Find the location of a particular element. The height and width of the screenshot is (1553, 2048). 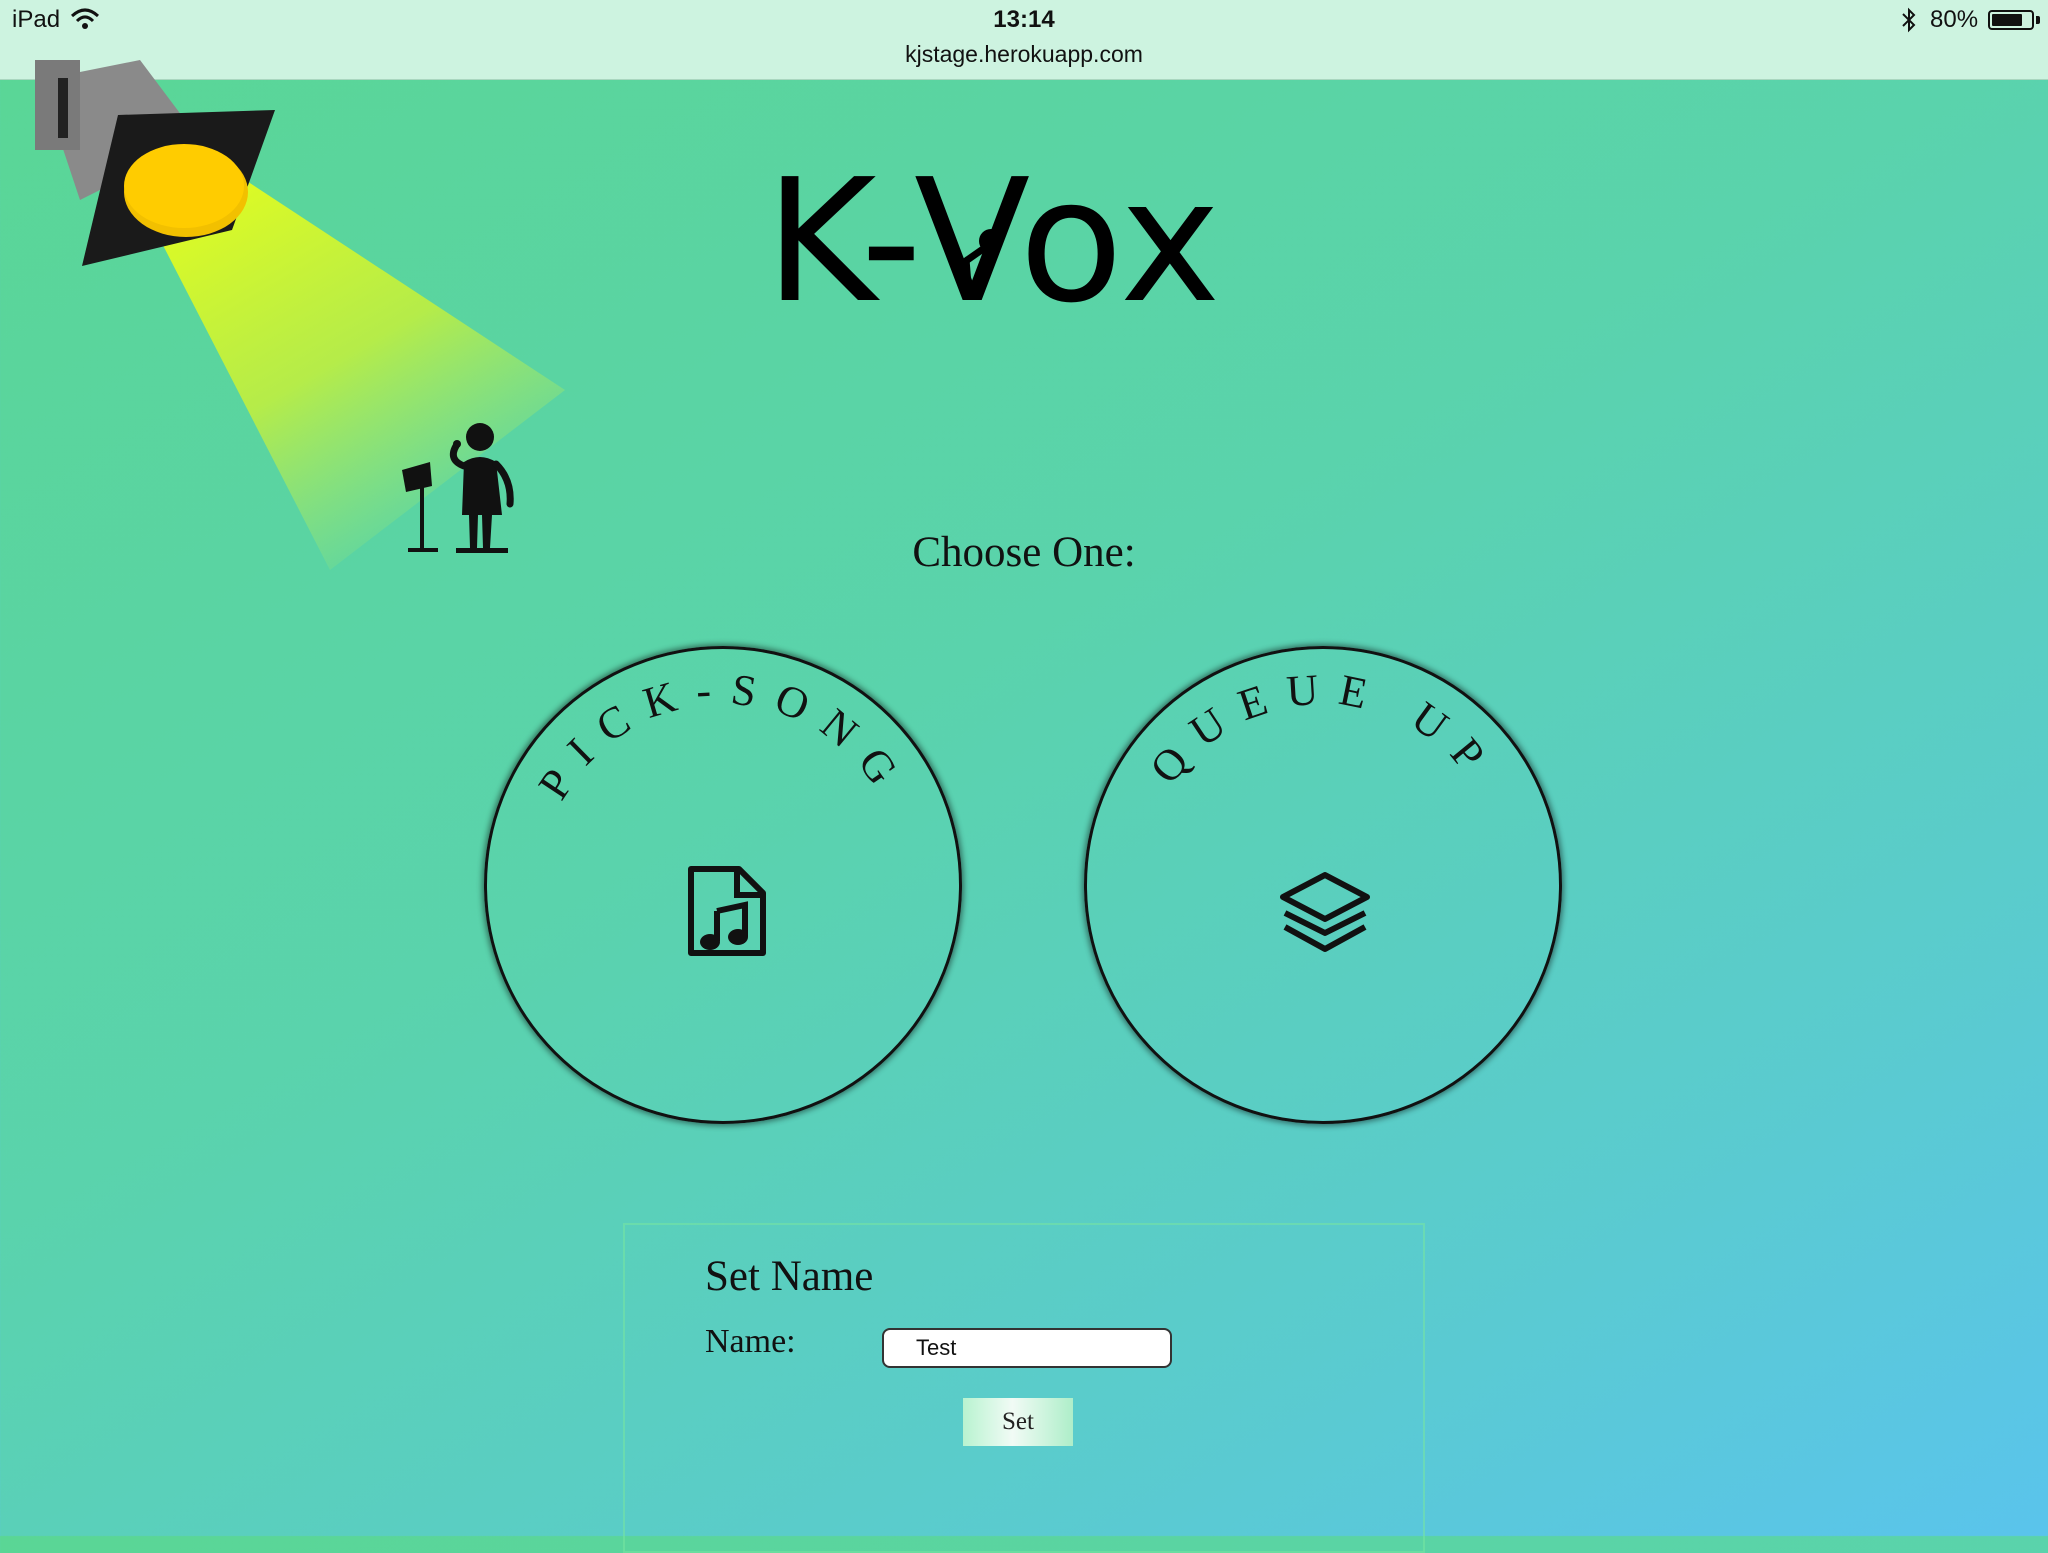

svg-text: PICK-SONG is located at coordinates (723, 735).